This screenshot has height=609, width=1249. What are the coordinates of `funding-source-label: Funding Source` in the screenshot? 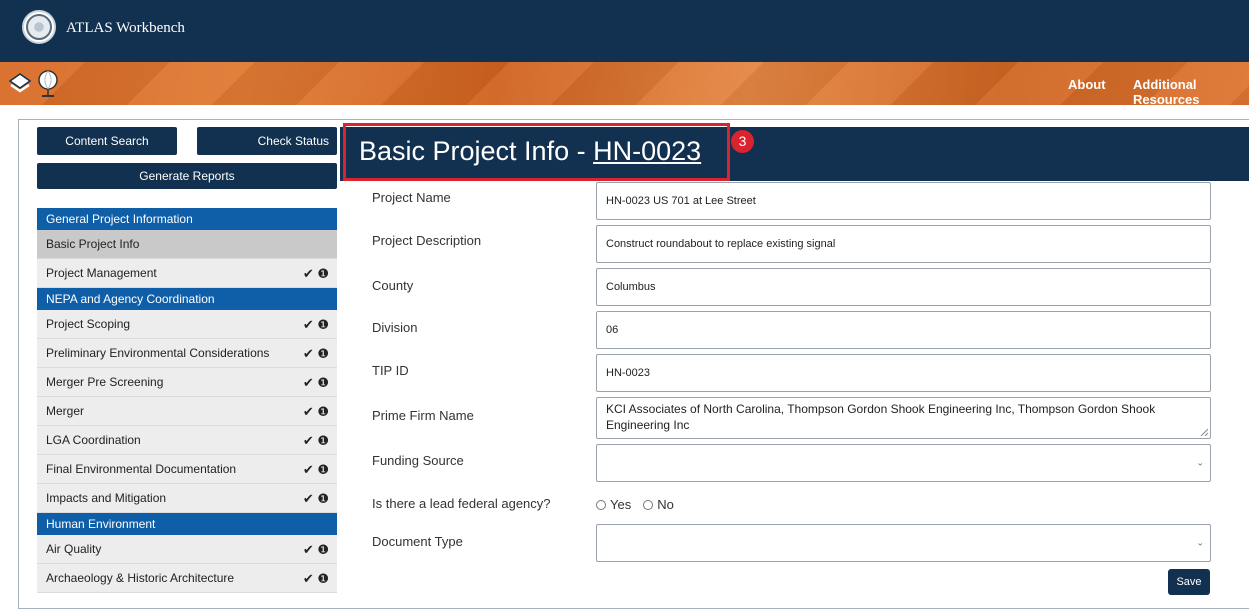 It's located at (418, 460).